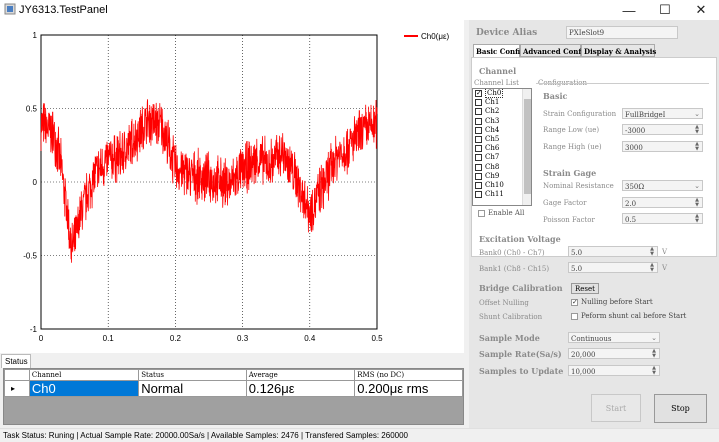 This screenshot has width=719, height=442. What do you see at coordinates (591, 339) in the screenshot?
I see `sample-mode-value: Continuous` at bounding box center [591, 339].